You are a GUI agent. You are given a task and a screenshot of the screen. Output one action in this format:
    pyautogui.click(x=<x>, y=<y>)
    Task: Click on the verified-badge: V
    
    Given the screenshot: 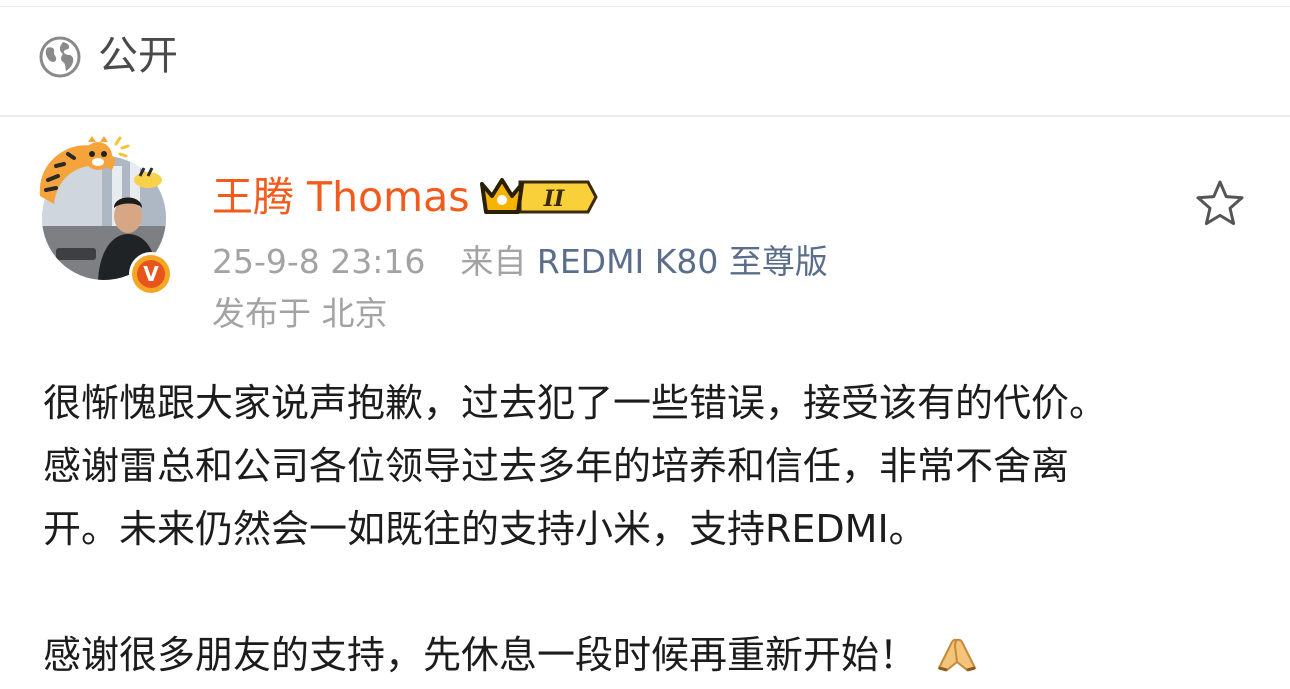 What is the action you would take?
    pyautogui.click(x=151, y=274)
    